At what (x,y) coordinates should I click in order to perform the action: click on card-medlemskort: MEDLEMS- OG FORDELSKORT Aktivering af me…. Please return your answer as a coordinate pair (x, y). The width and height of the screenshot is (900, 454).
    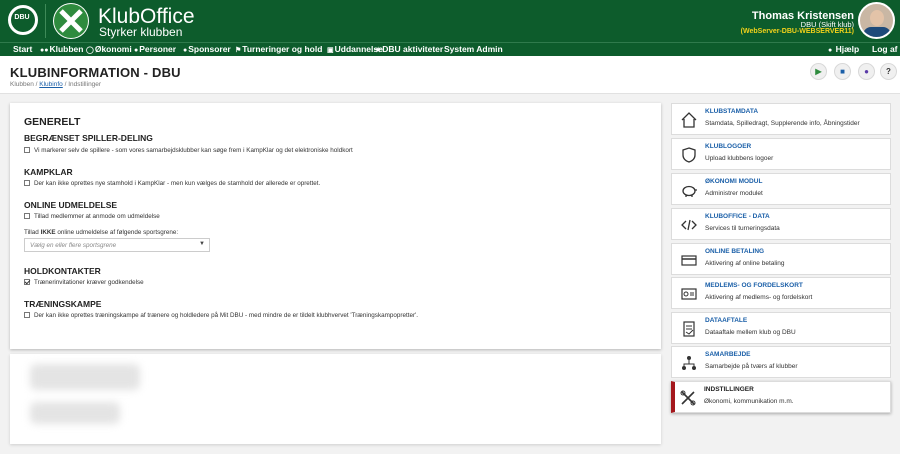
    Looking at the image, I should click on (781, 293).